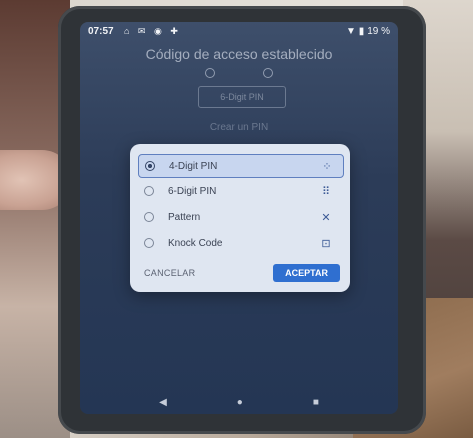 The image size is (473, 438). I want to click on battery-level: 19 %, so click(378, 31).